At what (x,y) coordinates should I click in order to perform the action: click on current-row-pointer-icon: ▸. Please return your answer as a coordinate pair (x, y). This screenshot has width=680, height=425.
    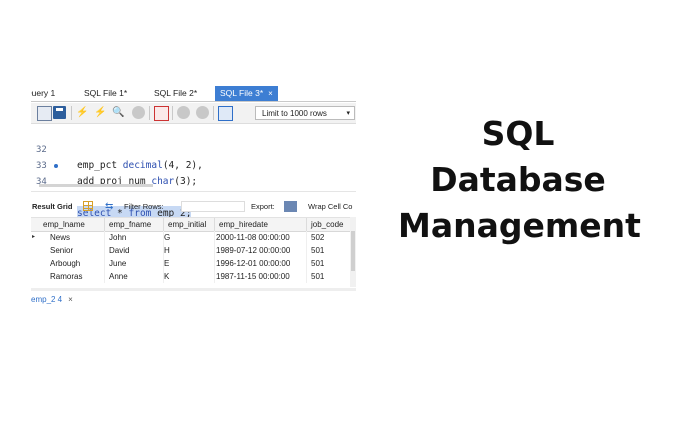
    Looking at the image, I should click on (34, 237).